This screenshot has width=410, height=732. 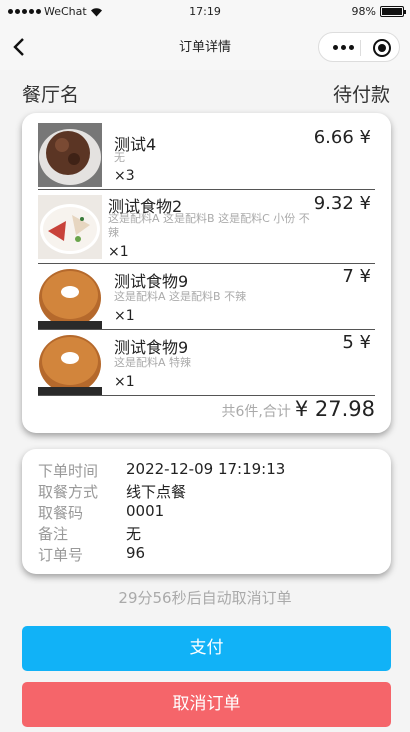 I want to click on food-image-cake-slices, so click(x=70, y=227).